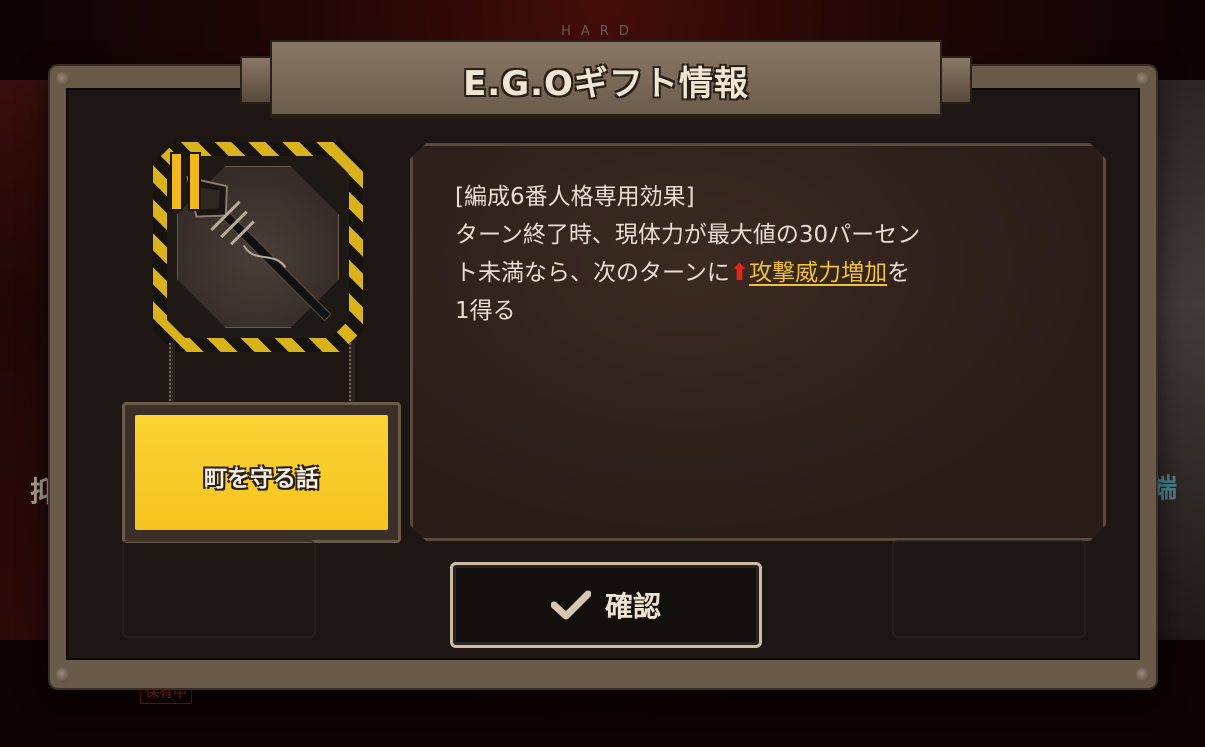  Describe the element at coordinates (570, 605) in the screenshot. I see `check-icon` at that location.